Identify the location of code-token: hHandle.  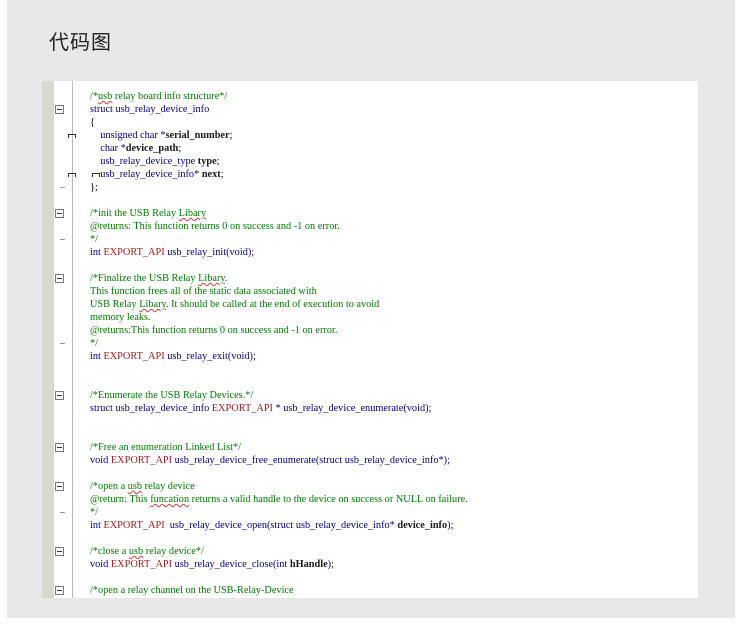
(308, 564).